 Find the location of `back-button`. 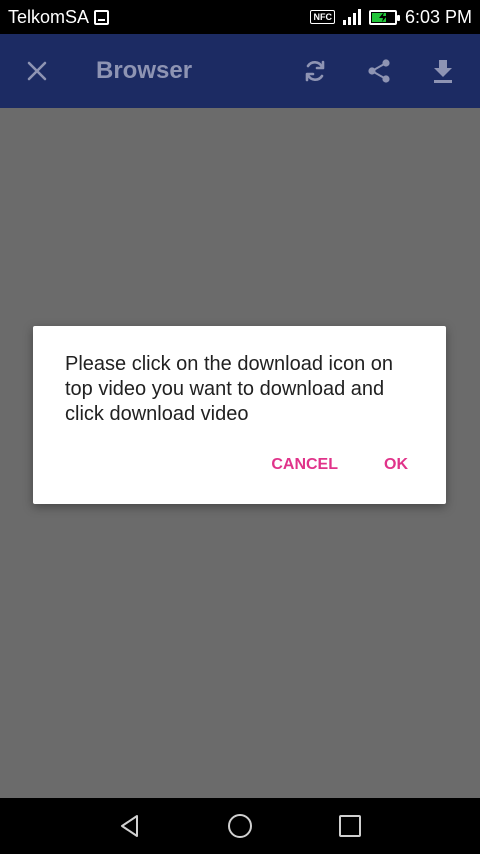

back-button is located at coordinates (130, 826).